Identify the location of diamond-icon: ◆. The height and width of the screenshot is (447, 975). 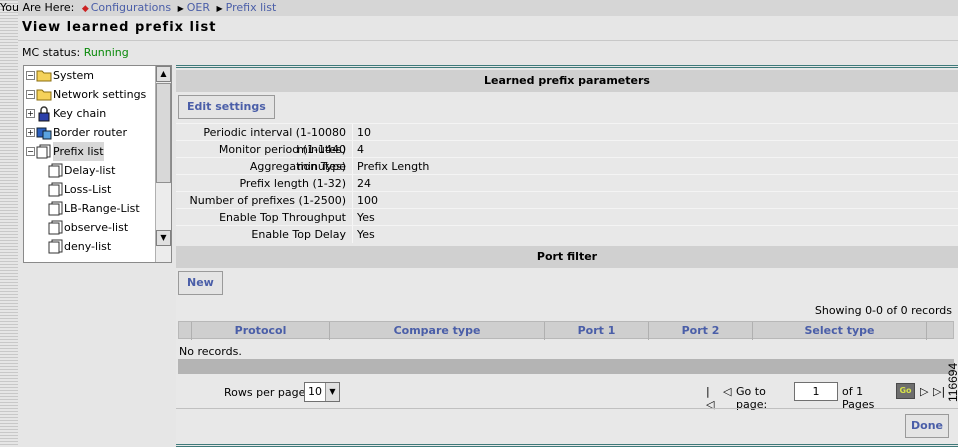
(85, 9).